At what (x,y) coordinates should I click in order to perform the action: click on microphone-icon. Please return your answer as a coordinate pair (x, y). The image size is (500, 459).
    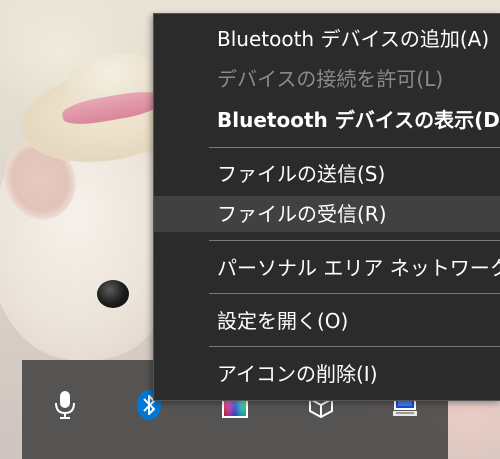
    Looking at the image, I should click on (65, 405).